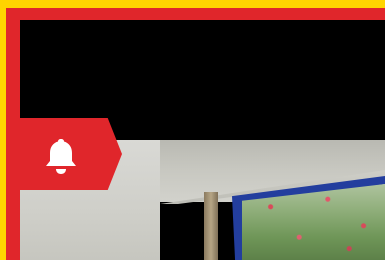 The image size is (385, 260). Describe the element at coordinates (61, 152) in the screenshot. I see `bell-body` at that location.